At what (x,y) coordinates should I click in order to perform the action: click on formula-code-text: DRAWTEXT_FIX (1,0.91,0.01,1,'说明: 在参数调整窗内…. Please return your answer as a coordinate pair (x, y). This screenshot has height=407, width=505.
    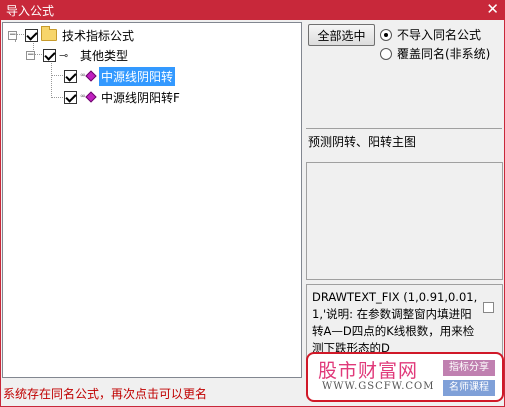
    Looking at the image, I should click on (395, 322).